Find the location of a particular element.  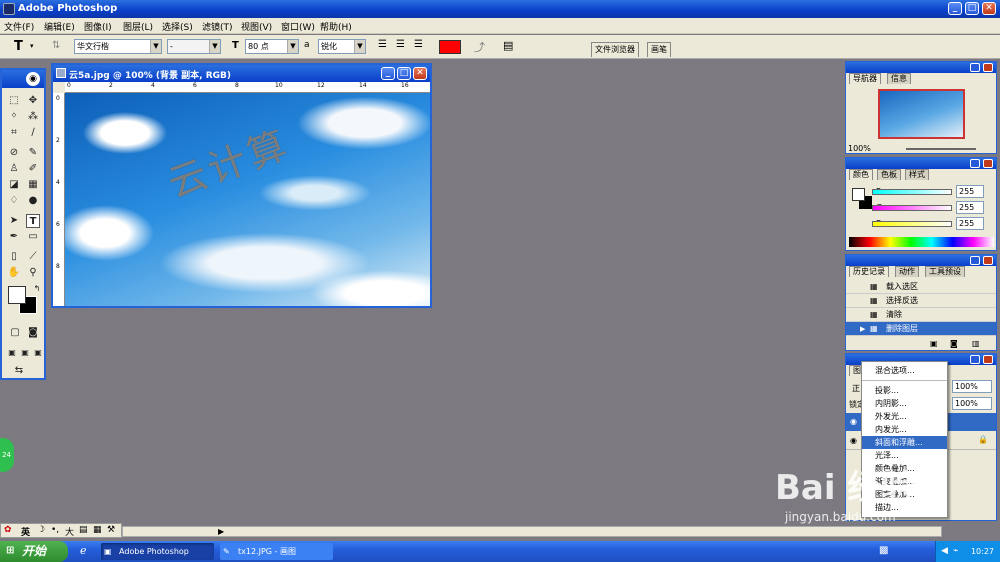

ime-settings-icon: ▦ is located at coordinates (97, 530).